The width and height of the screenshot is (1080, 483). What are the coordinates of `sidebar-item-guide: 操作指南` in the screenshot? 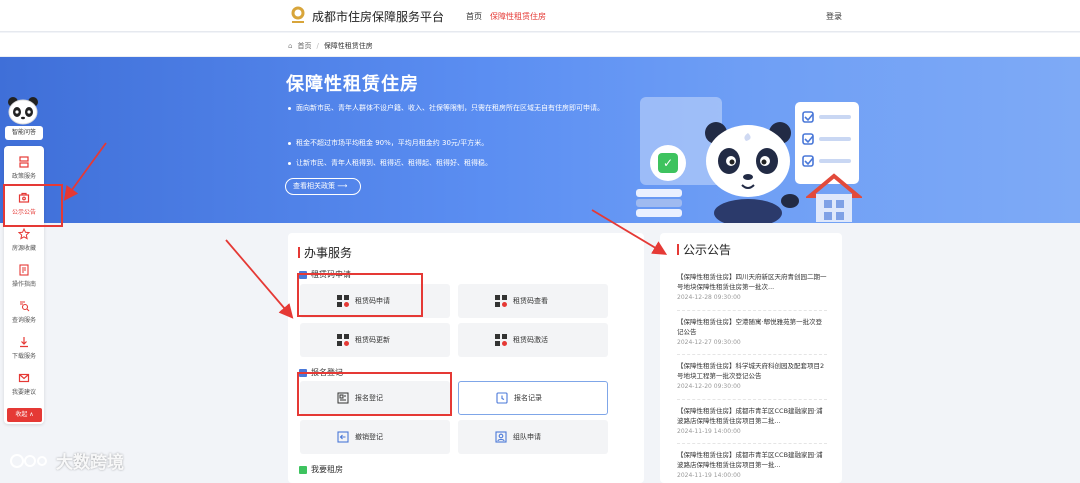 It's located at (24, 276).